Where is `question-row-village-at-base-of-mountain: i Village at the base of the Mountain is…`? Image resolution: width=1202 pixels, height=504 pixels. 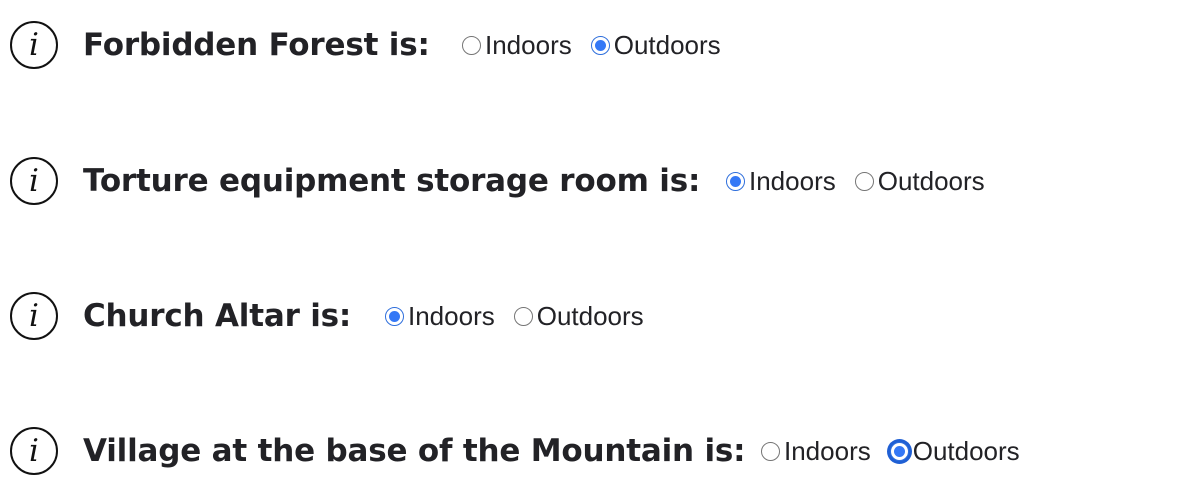
question-row-village-at-base-of-mountain: i Village at the base of the Mountain is… is located at coordinates (601, 451).